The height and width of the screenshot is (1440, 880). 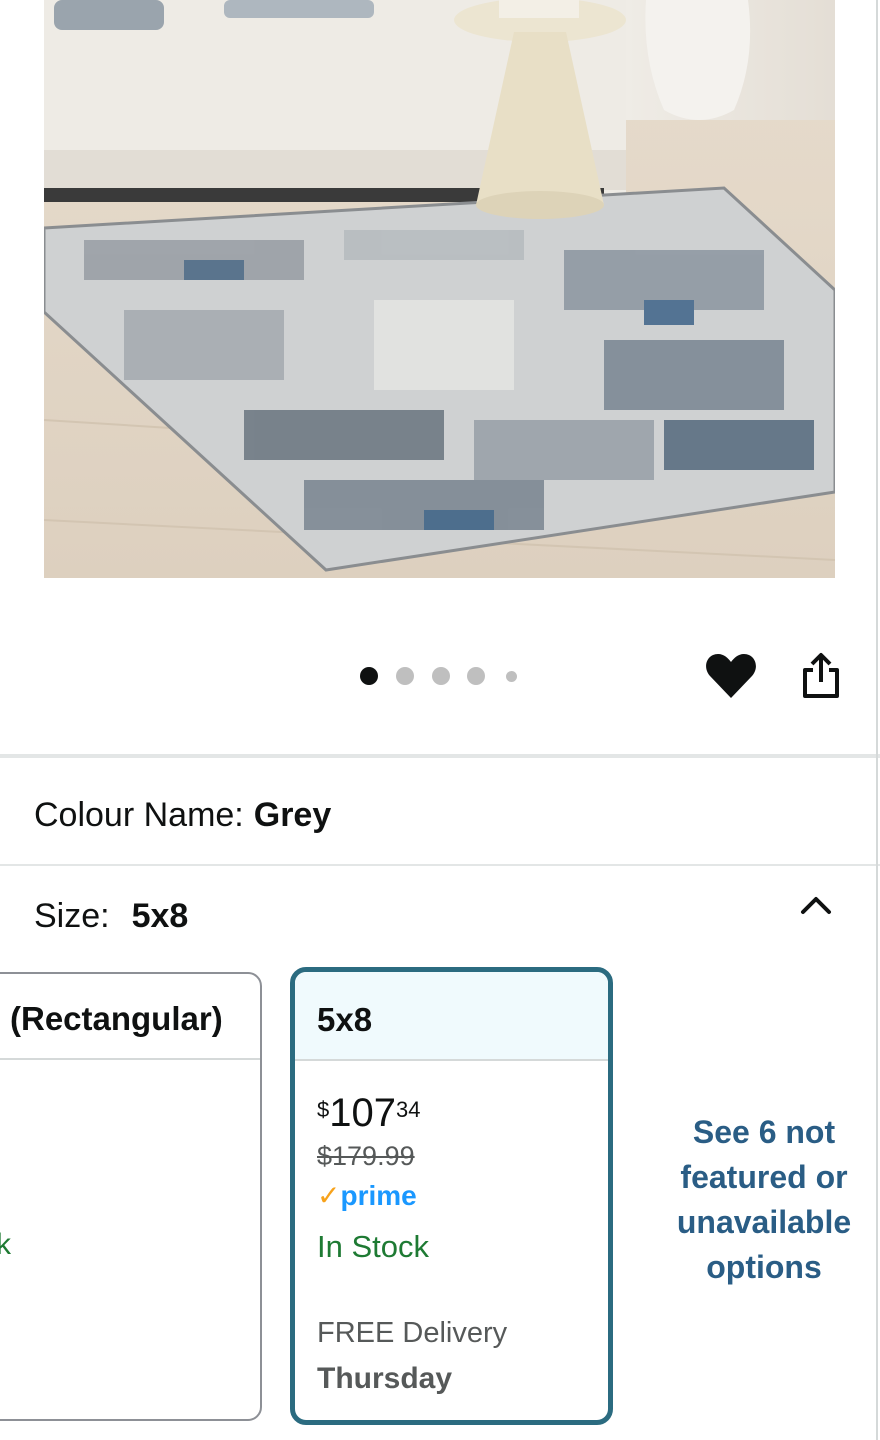 I want to click on list-price: $179.99, so click(x=366, y=1156).